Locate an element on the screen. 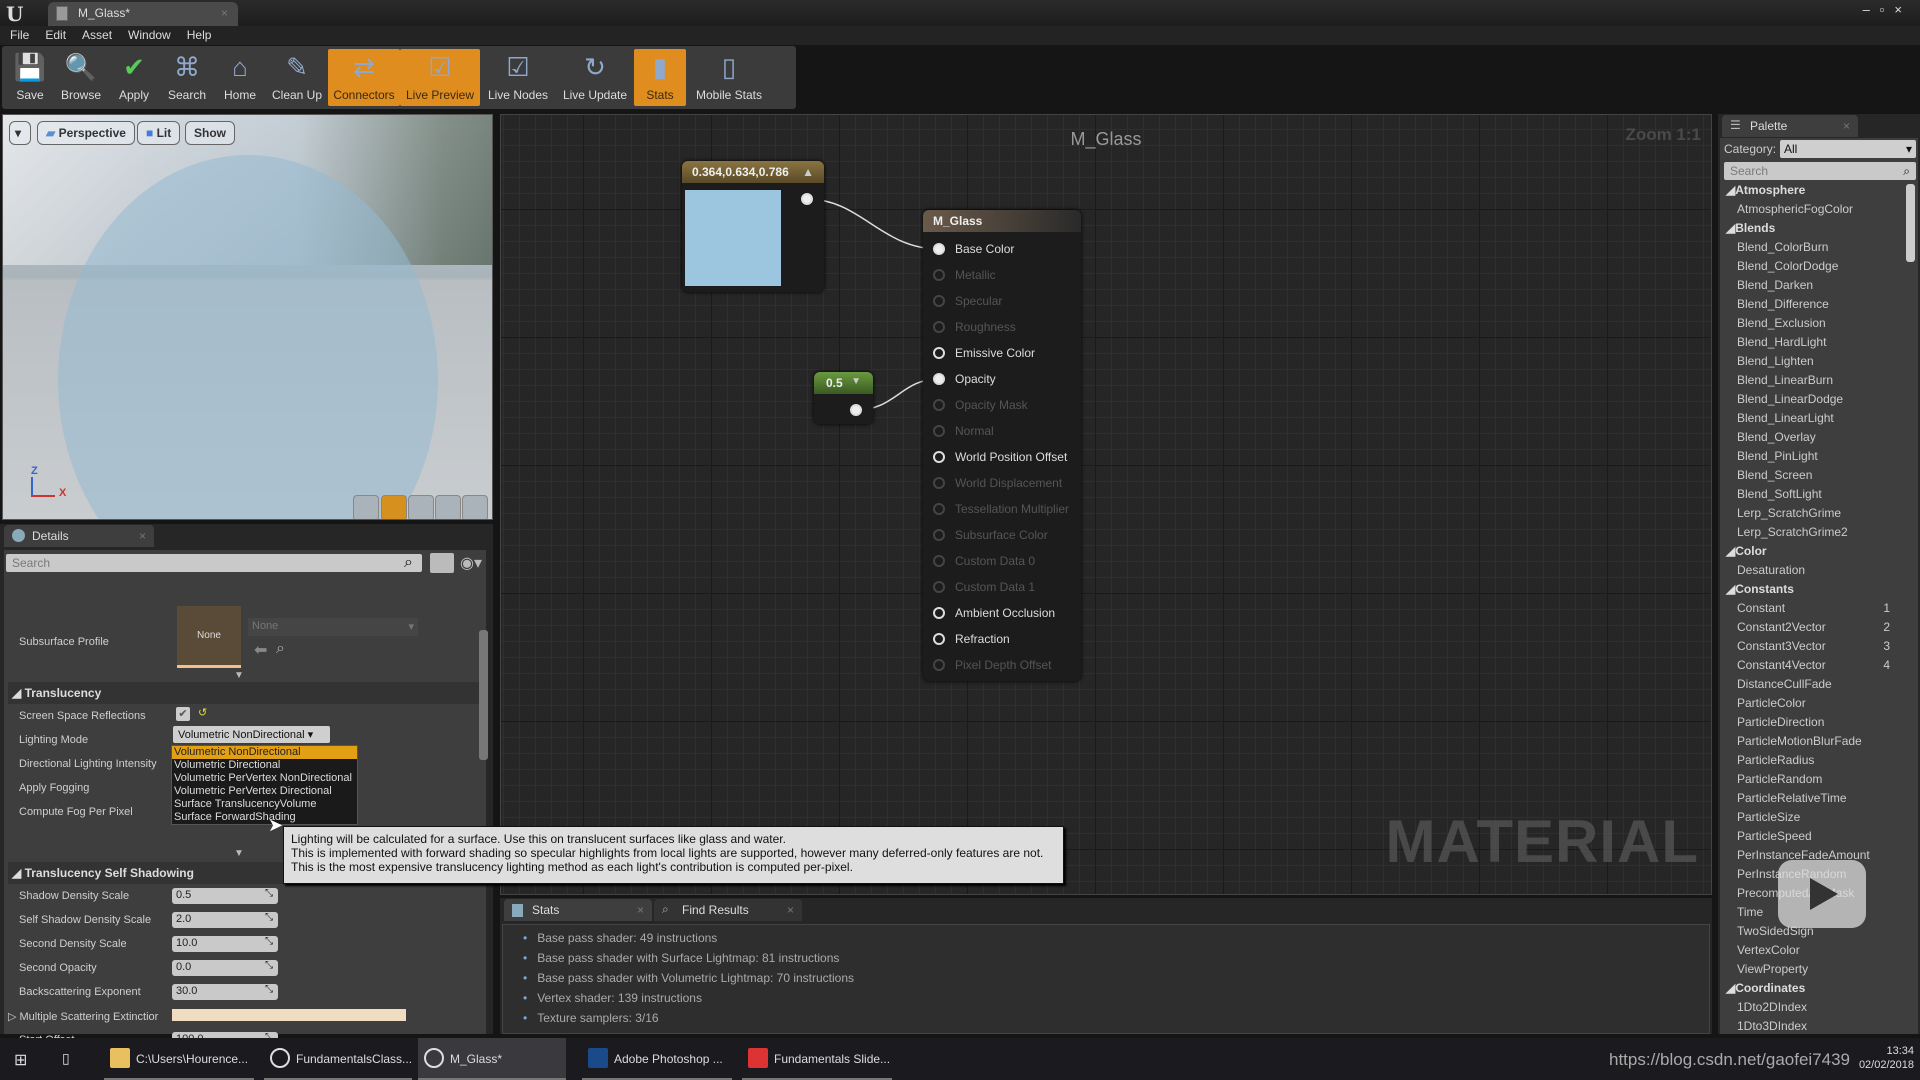  palette-item: Blend_Difference is located at coordinates (1814, 306).